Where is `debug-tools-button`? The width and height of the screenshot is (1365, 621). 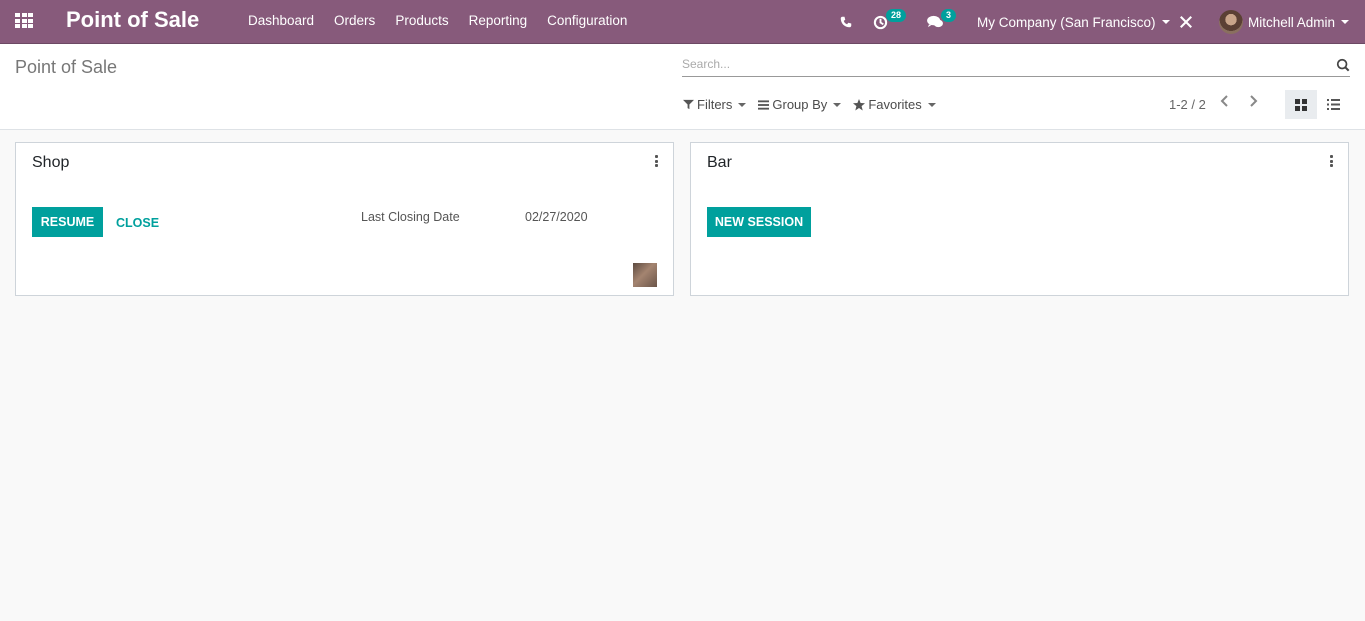 debug-tools-button is located at coordinates (1186, 22).